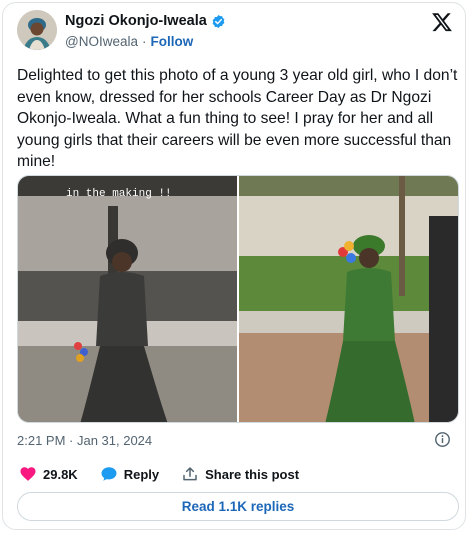  I want to click on share-action: Share this post, so click(240, 474).